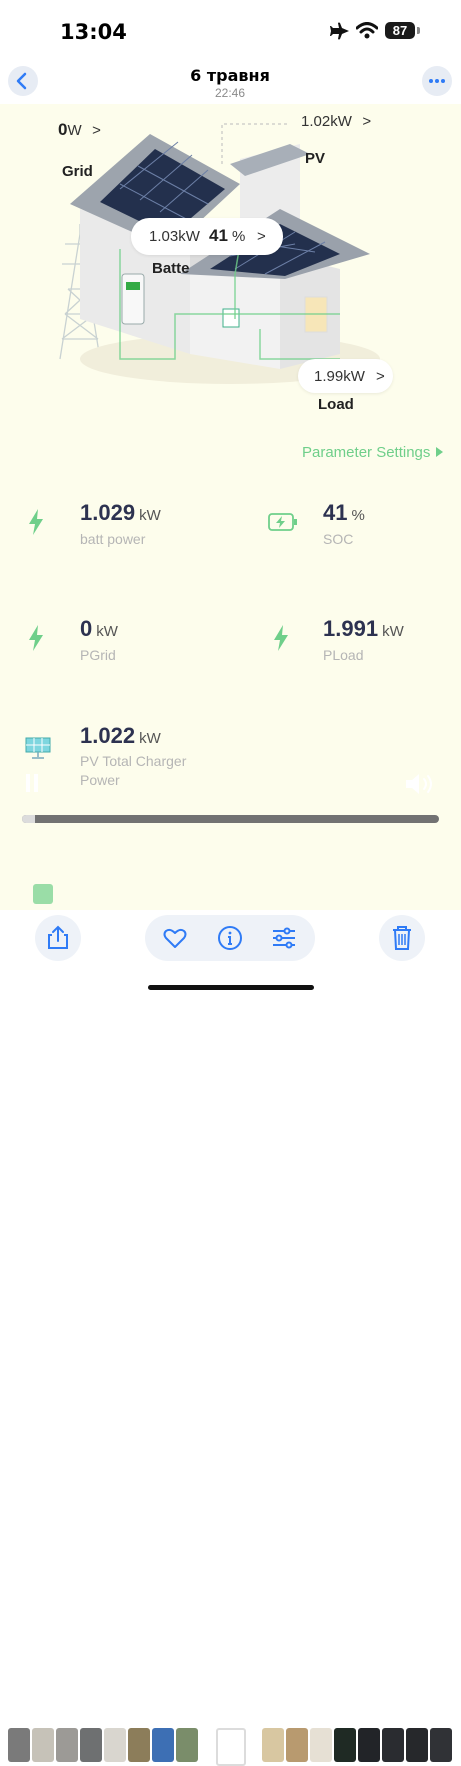  I want to click on video-scrubber, so click(230, 819).